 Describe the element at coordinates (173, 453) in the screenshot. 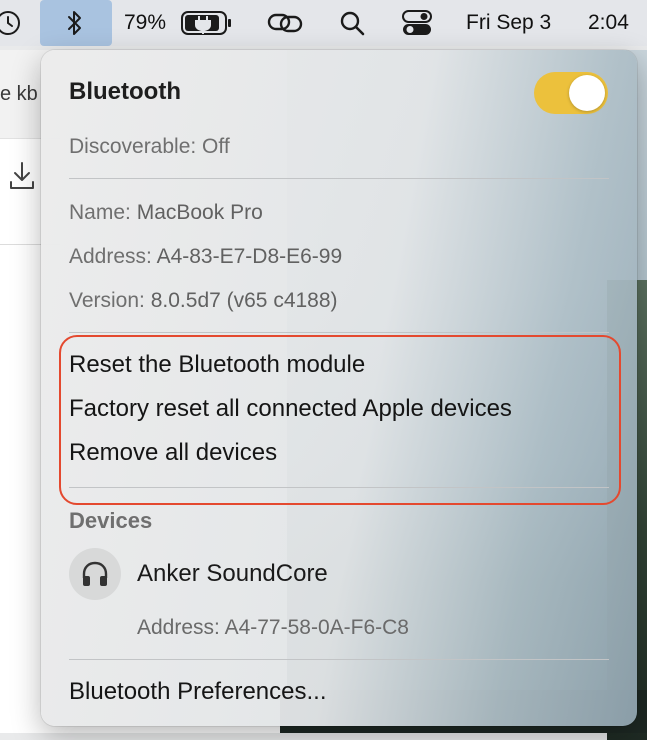

I see `remove-all-devices-item: Remove all devices` at that location.